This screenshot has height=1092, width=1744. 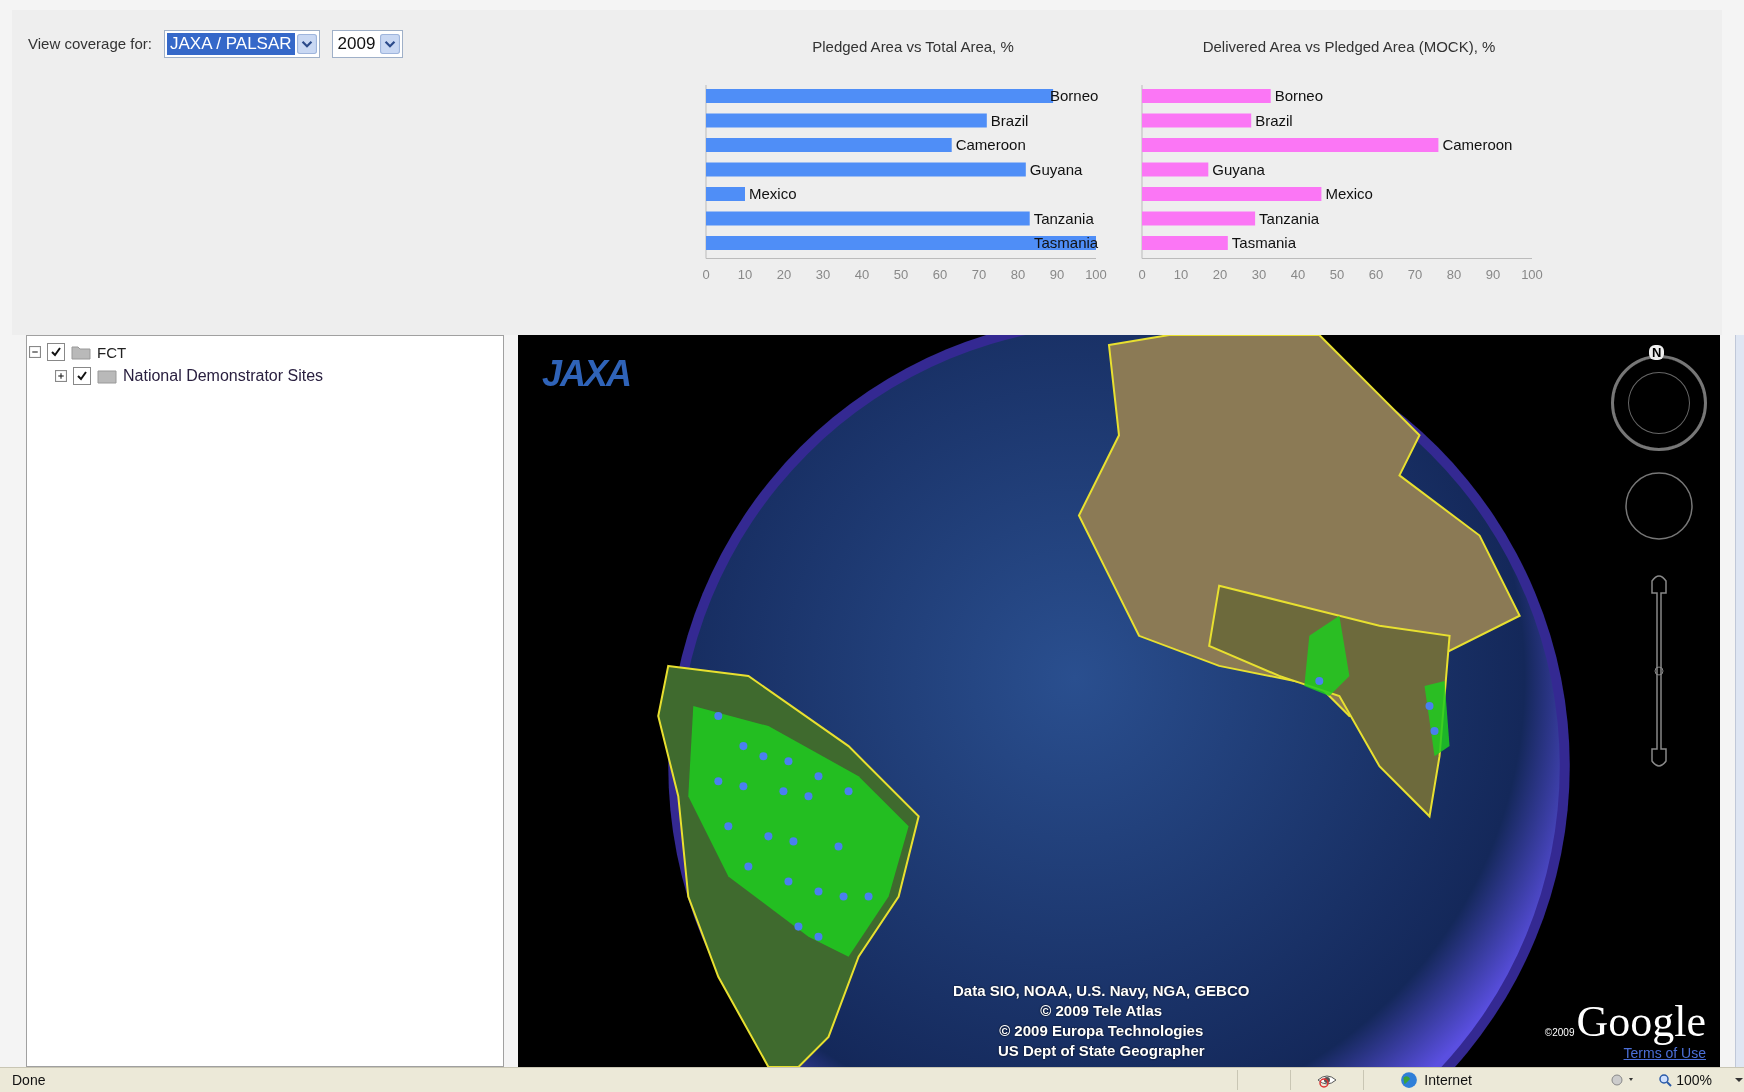 What do you see at coordinates (1685, 1080) in the screenshot?
I see `zoom-level-control: 100%` at bounding box center [1685, 1080].